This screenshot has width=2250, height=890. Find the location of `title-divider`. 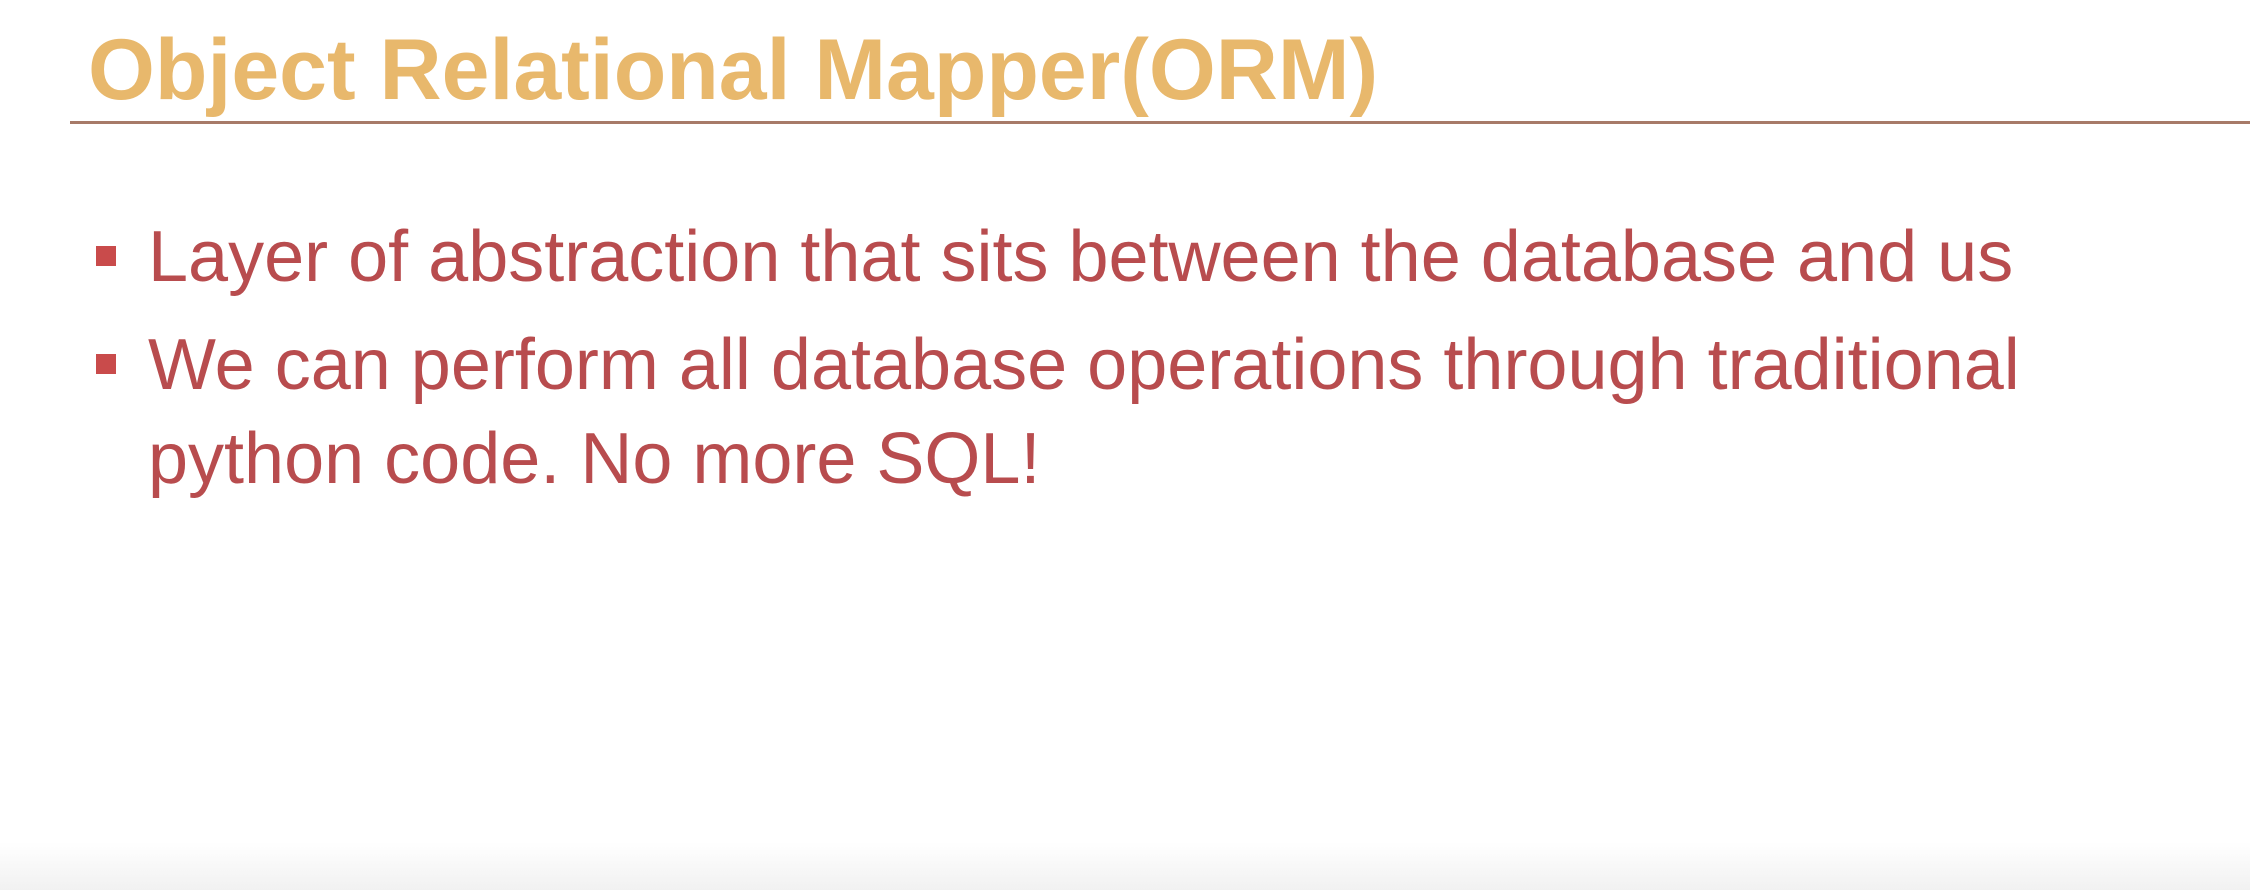

title-divider is located at coordinates (1160, 122).